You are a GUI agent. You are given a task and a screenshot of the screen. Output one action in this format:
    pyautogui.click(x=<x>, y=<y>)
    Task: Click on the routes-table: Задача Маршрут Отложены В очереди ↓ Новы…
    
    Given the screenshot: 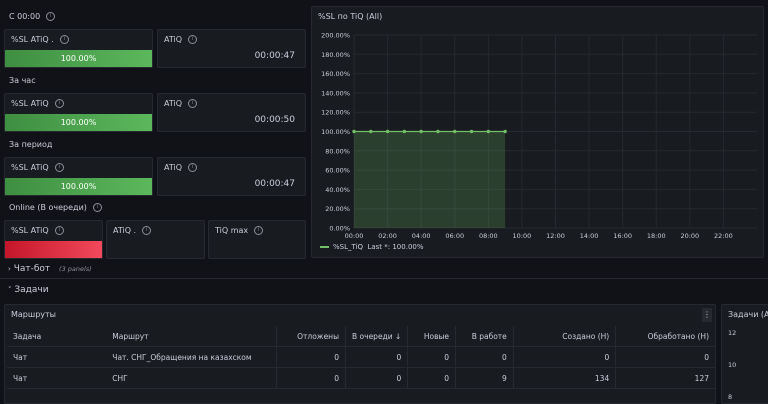 What is the action you would take?
    pyautogui.click(x=361, y=357)
    